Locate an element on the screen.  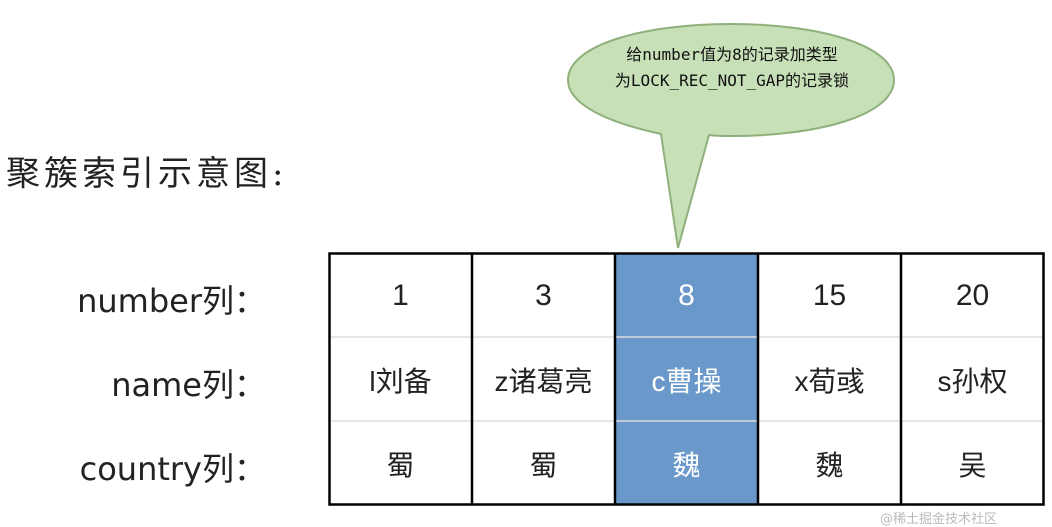
cell-number-20: 20 is located at coordinates (972, 295).